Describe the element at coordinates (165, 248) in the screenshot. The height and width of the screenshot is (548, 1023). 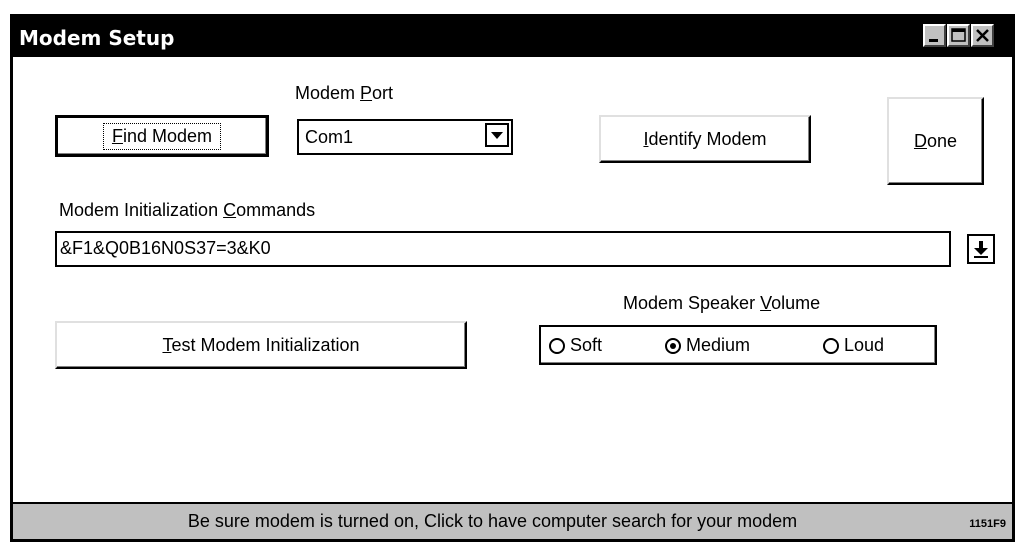
I see `init-commands-value: &F1&Q0B16N0S37=3&K0` at that location.